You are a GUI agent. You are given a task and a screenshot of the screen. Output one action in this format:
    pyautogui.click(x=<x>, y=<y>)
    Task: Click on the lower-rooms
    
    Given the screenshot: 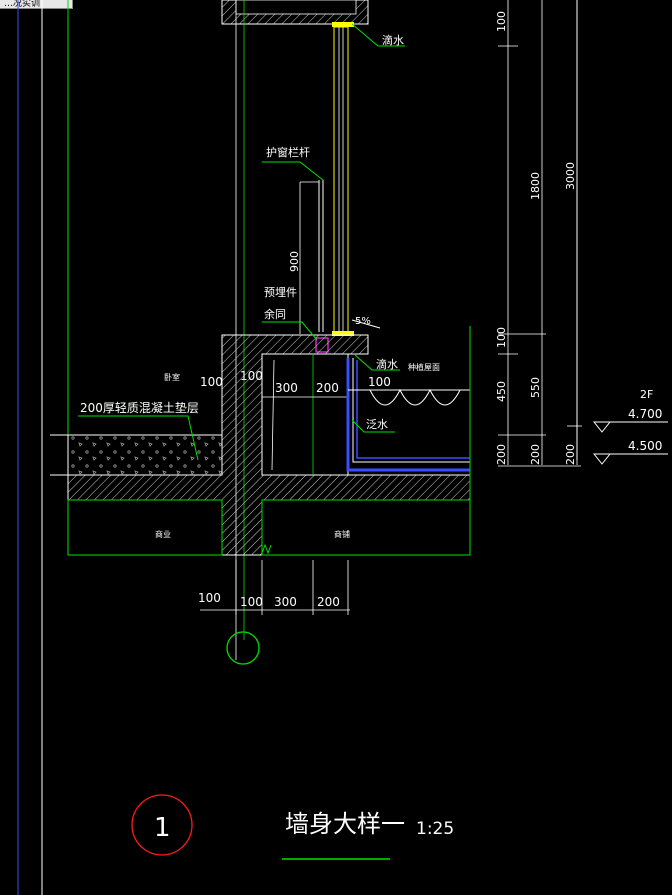 What is the action you would take?
    pyautogui.click(x=269, y=527)
    